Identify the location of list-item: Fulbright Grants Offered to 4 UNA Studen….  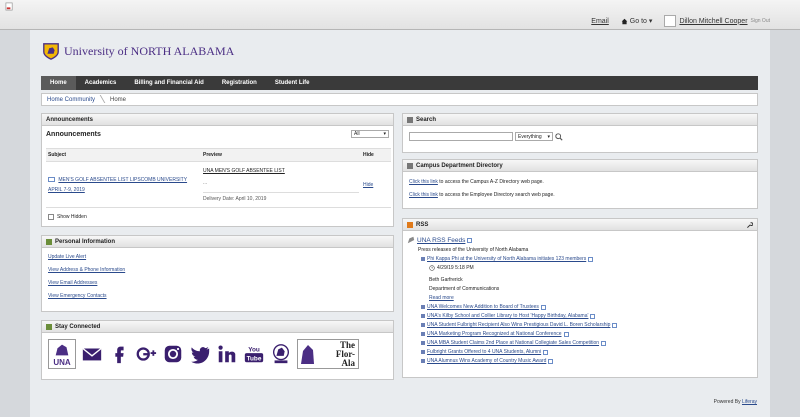
(580, 352).